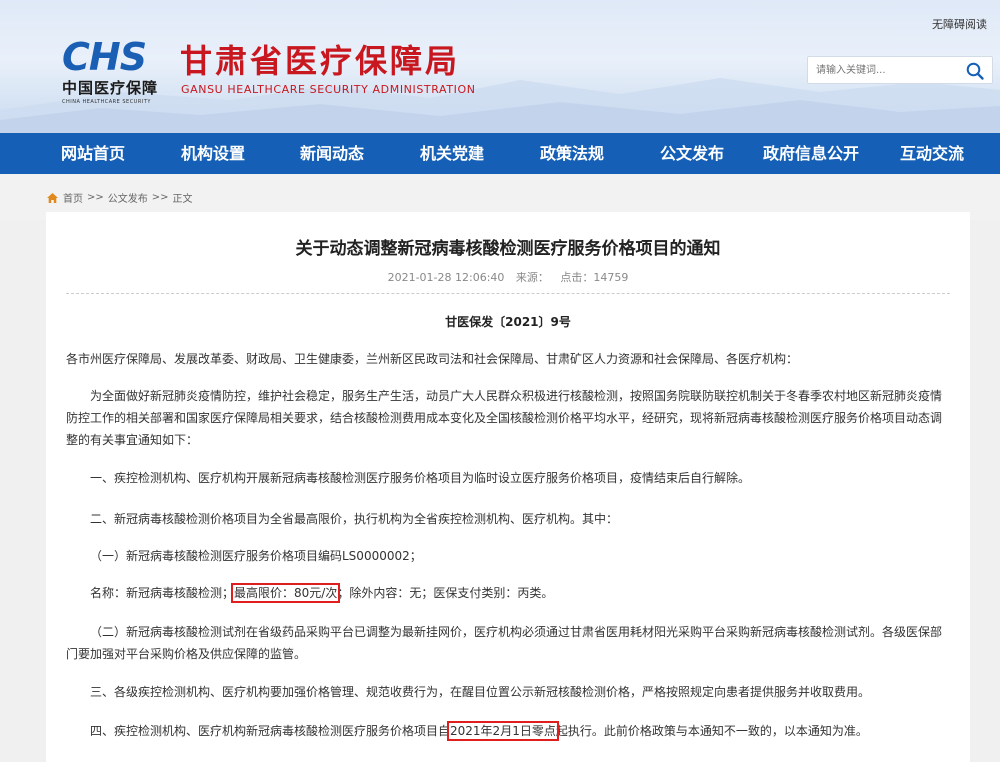  What do you see at coordinates (508, 277) in the screenshot?
I see `article-meta: 2021-01-28 12:06:40 来源： 点击：14759` at bounding box center [508, 277].